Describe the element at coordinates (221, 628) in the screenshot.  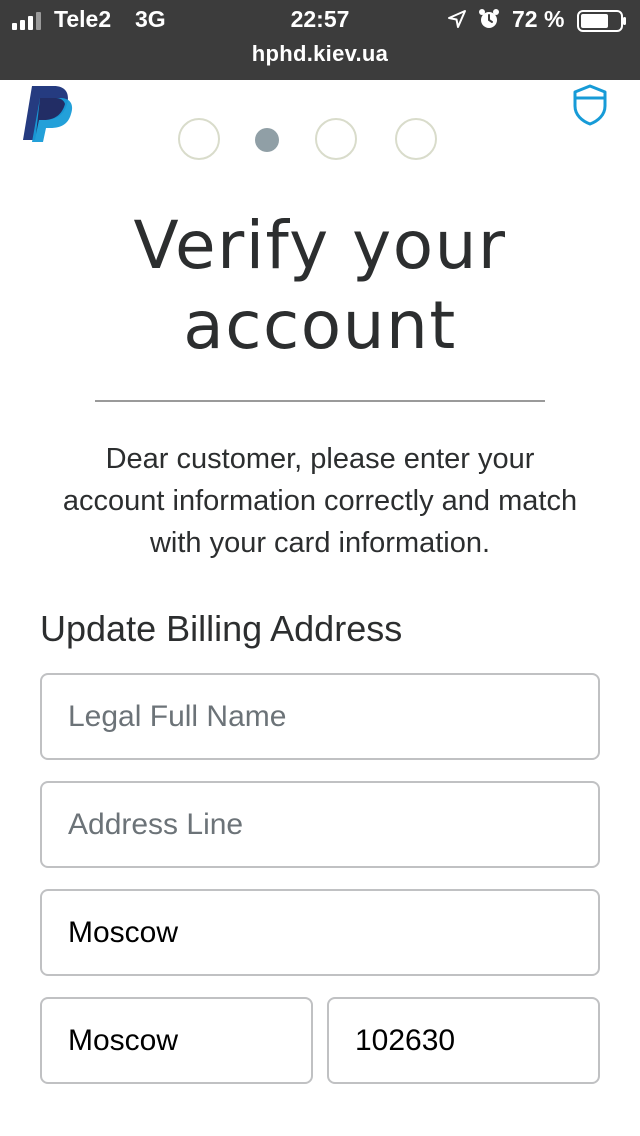
I see `billing-section-title: Update Billing Address` at that location.